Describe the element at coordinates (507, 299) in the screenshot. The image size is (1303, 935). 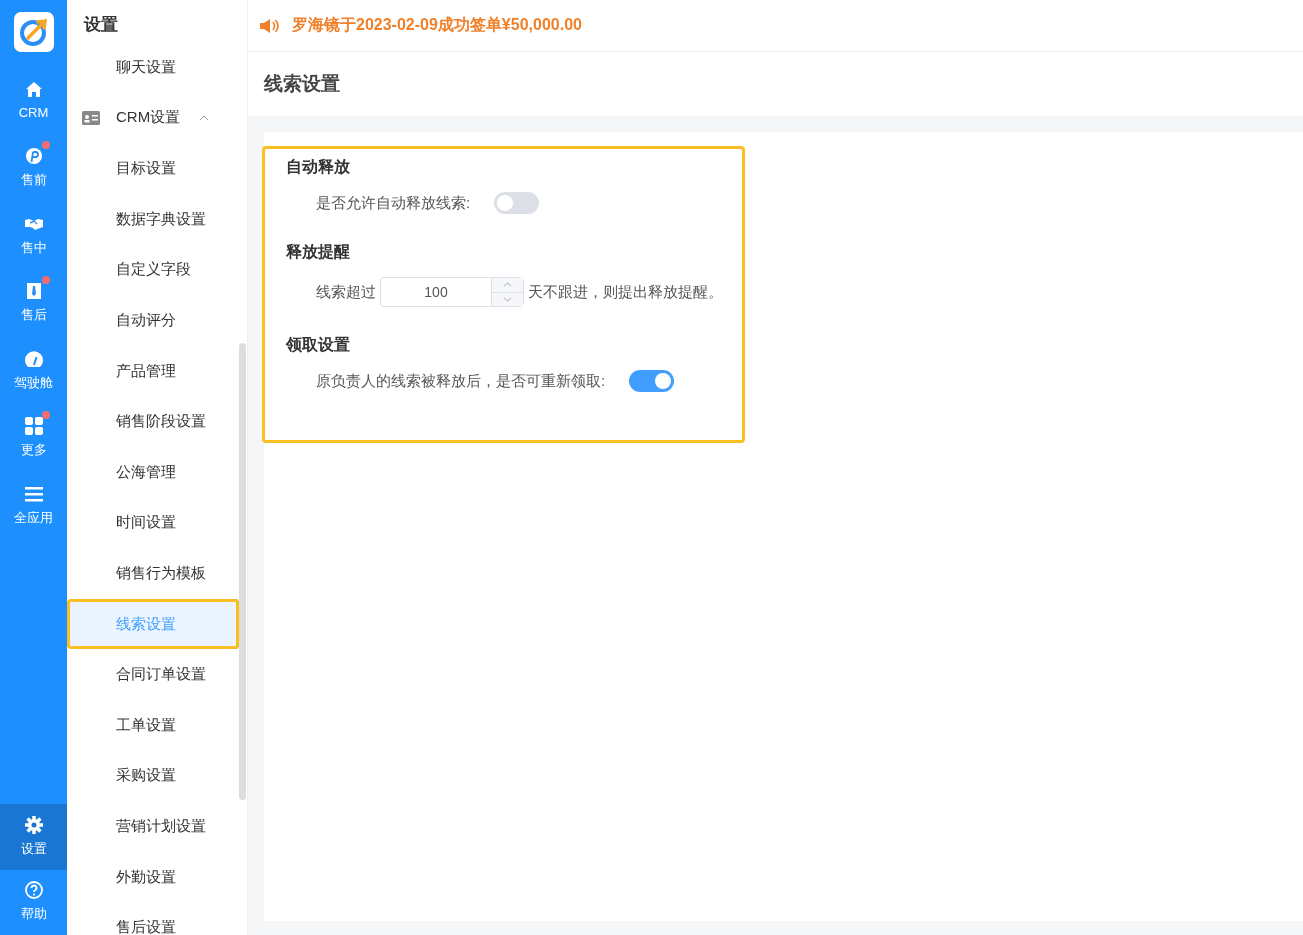
I see `chevron-down-icon` at that location.